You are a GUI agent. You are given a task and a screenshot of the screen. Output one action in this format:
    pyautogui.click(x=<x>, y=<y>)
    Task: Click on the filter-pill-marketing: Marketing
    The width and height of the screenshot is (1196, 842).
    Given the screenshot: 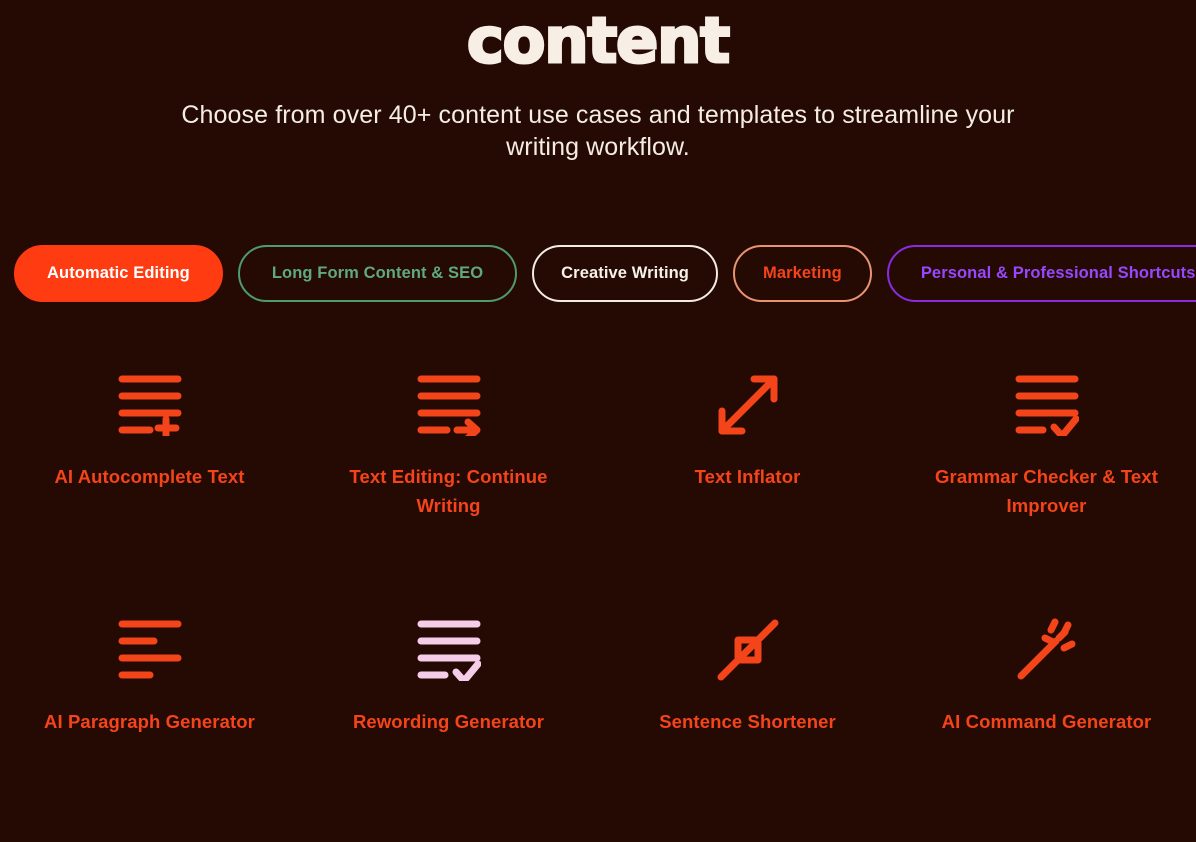 What is the action you would take?
    pyautogui.click(x=802, y=273)
    